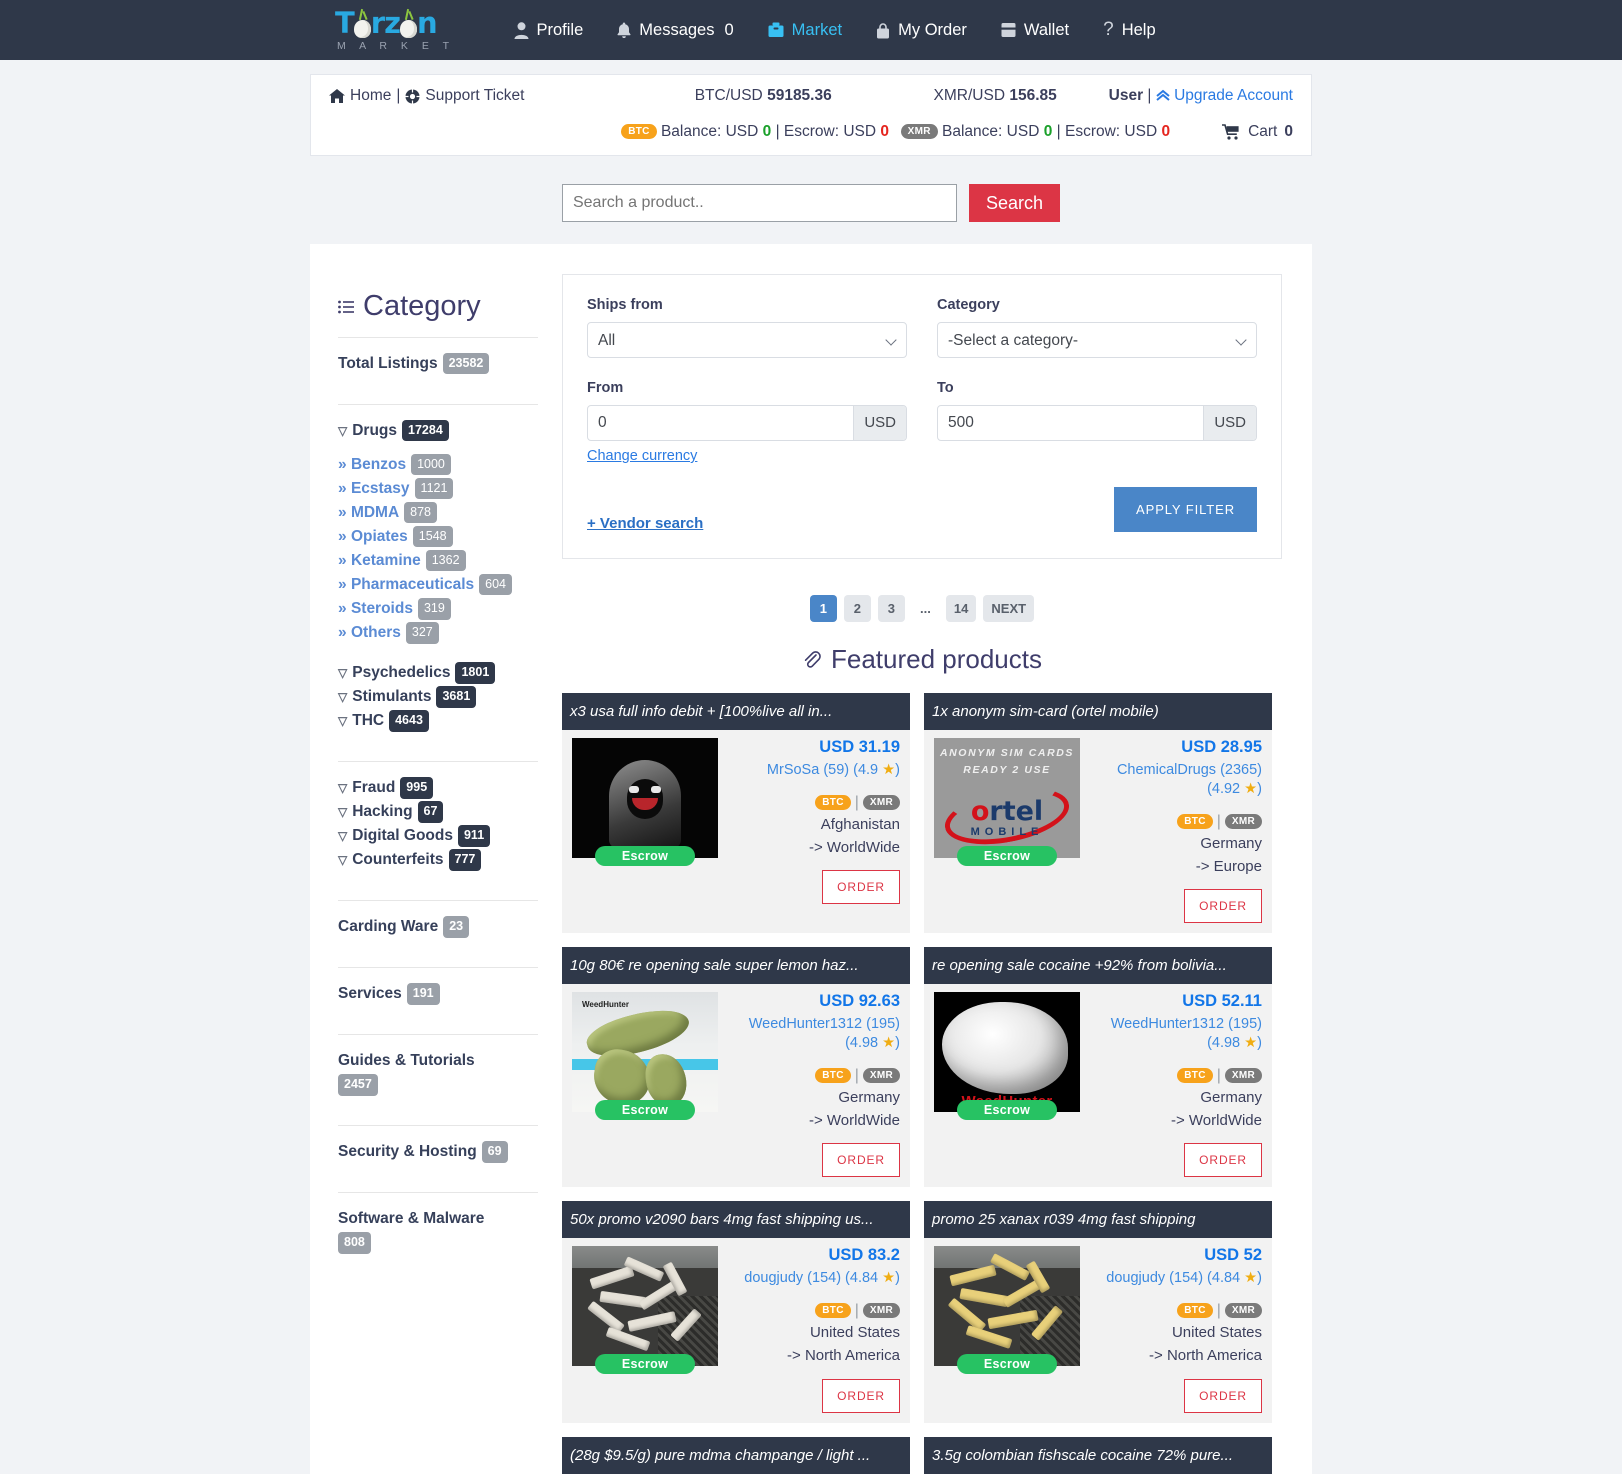  I want to click on sidebar-item-mdma: » MDMA 878, so click(438, 513).